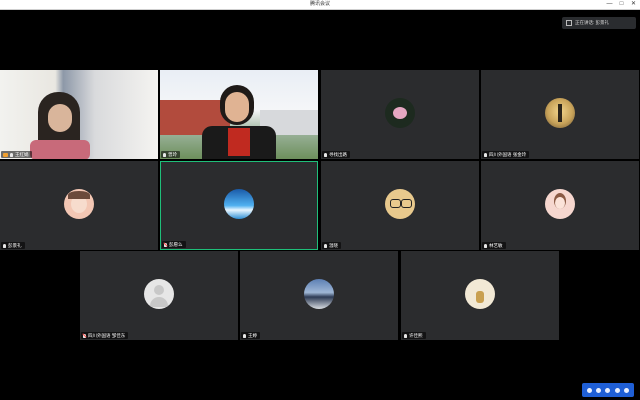  What do you see at coordinates (569, 23) in the screenshot?
I see `grid-layout-icon` at bounding box center [569, 23].